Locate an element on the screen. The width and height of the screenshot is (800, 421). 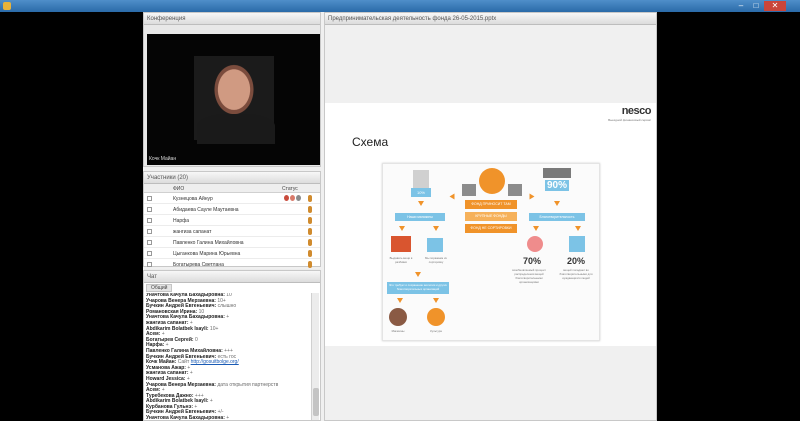
participant-name: Цыганкова Марина Юрьевна is located at coordinates (207, 254).